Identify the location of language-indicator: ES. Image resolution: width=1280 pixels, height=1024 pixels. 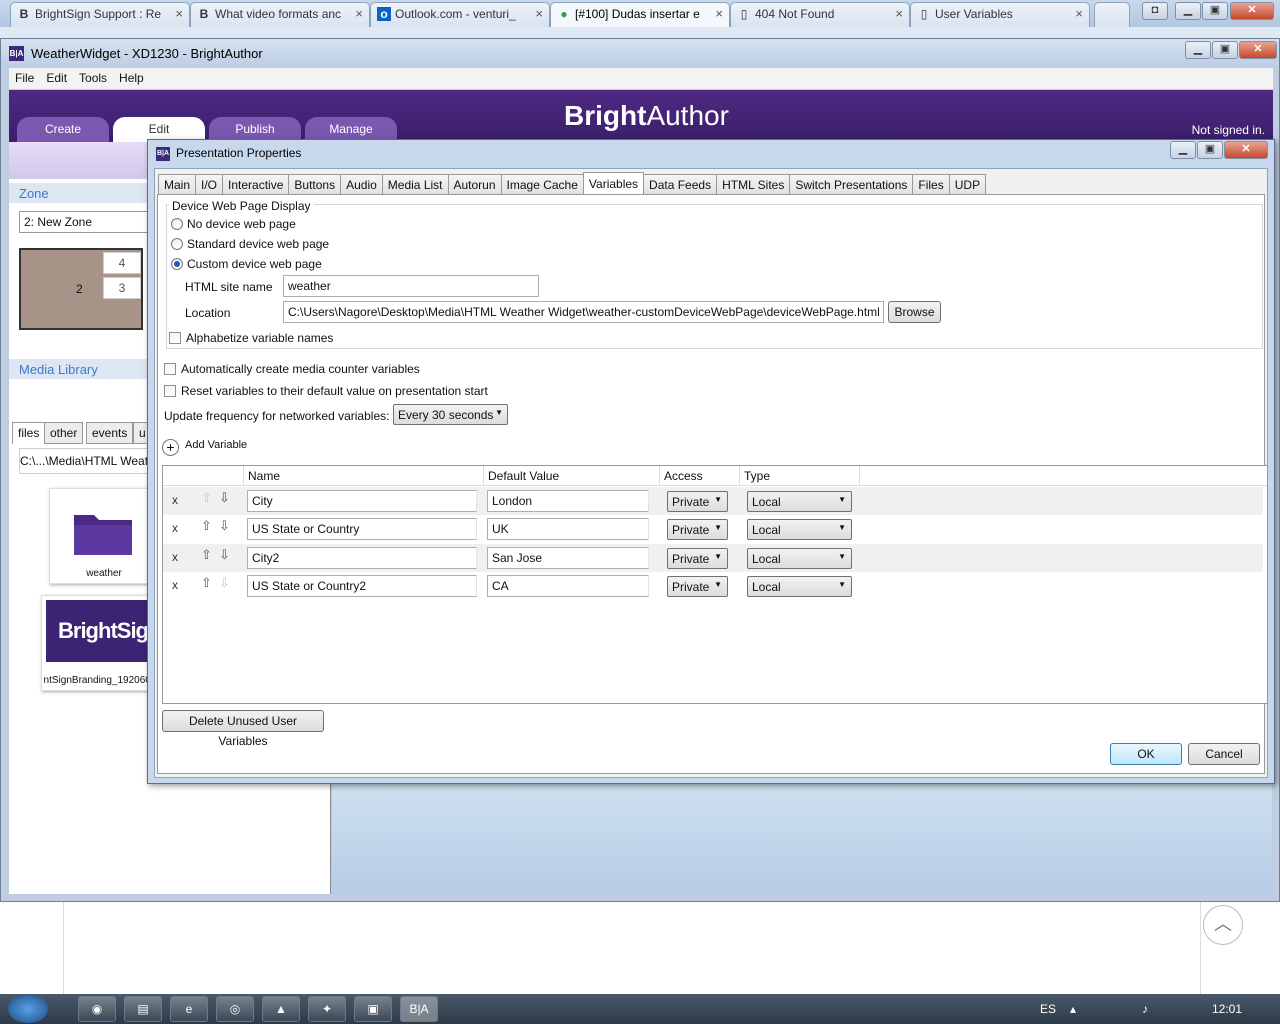
(1048, 1009).